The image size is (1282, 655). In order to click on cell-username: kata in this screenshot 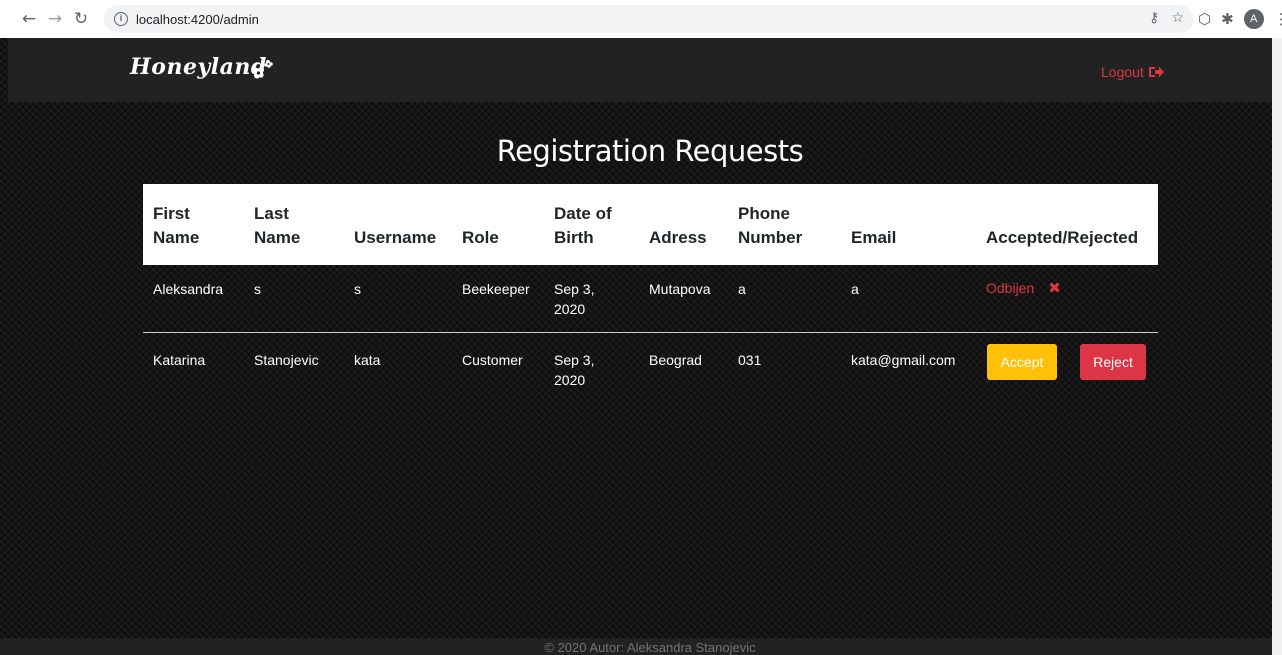, I will do `click(367, 360)`.